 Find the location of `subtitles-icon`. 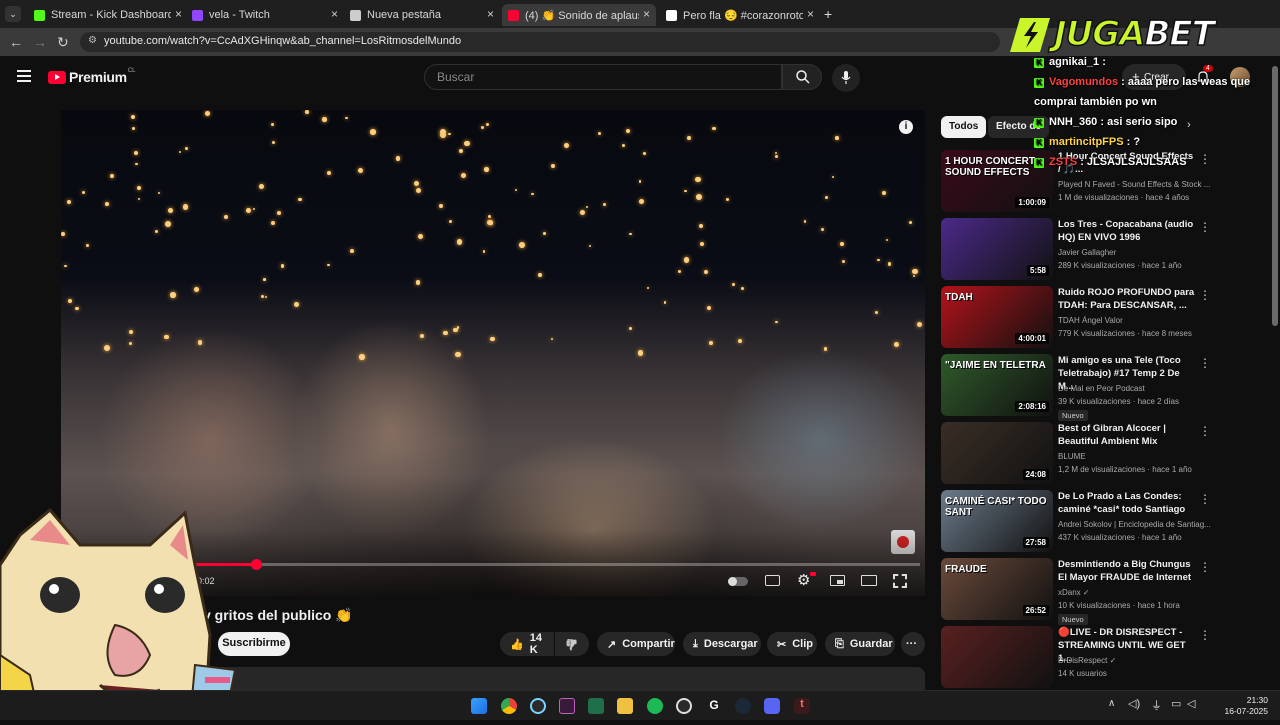

subtitles-icon is located at coordinates (772, 580).